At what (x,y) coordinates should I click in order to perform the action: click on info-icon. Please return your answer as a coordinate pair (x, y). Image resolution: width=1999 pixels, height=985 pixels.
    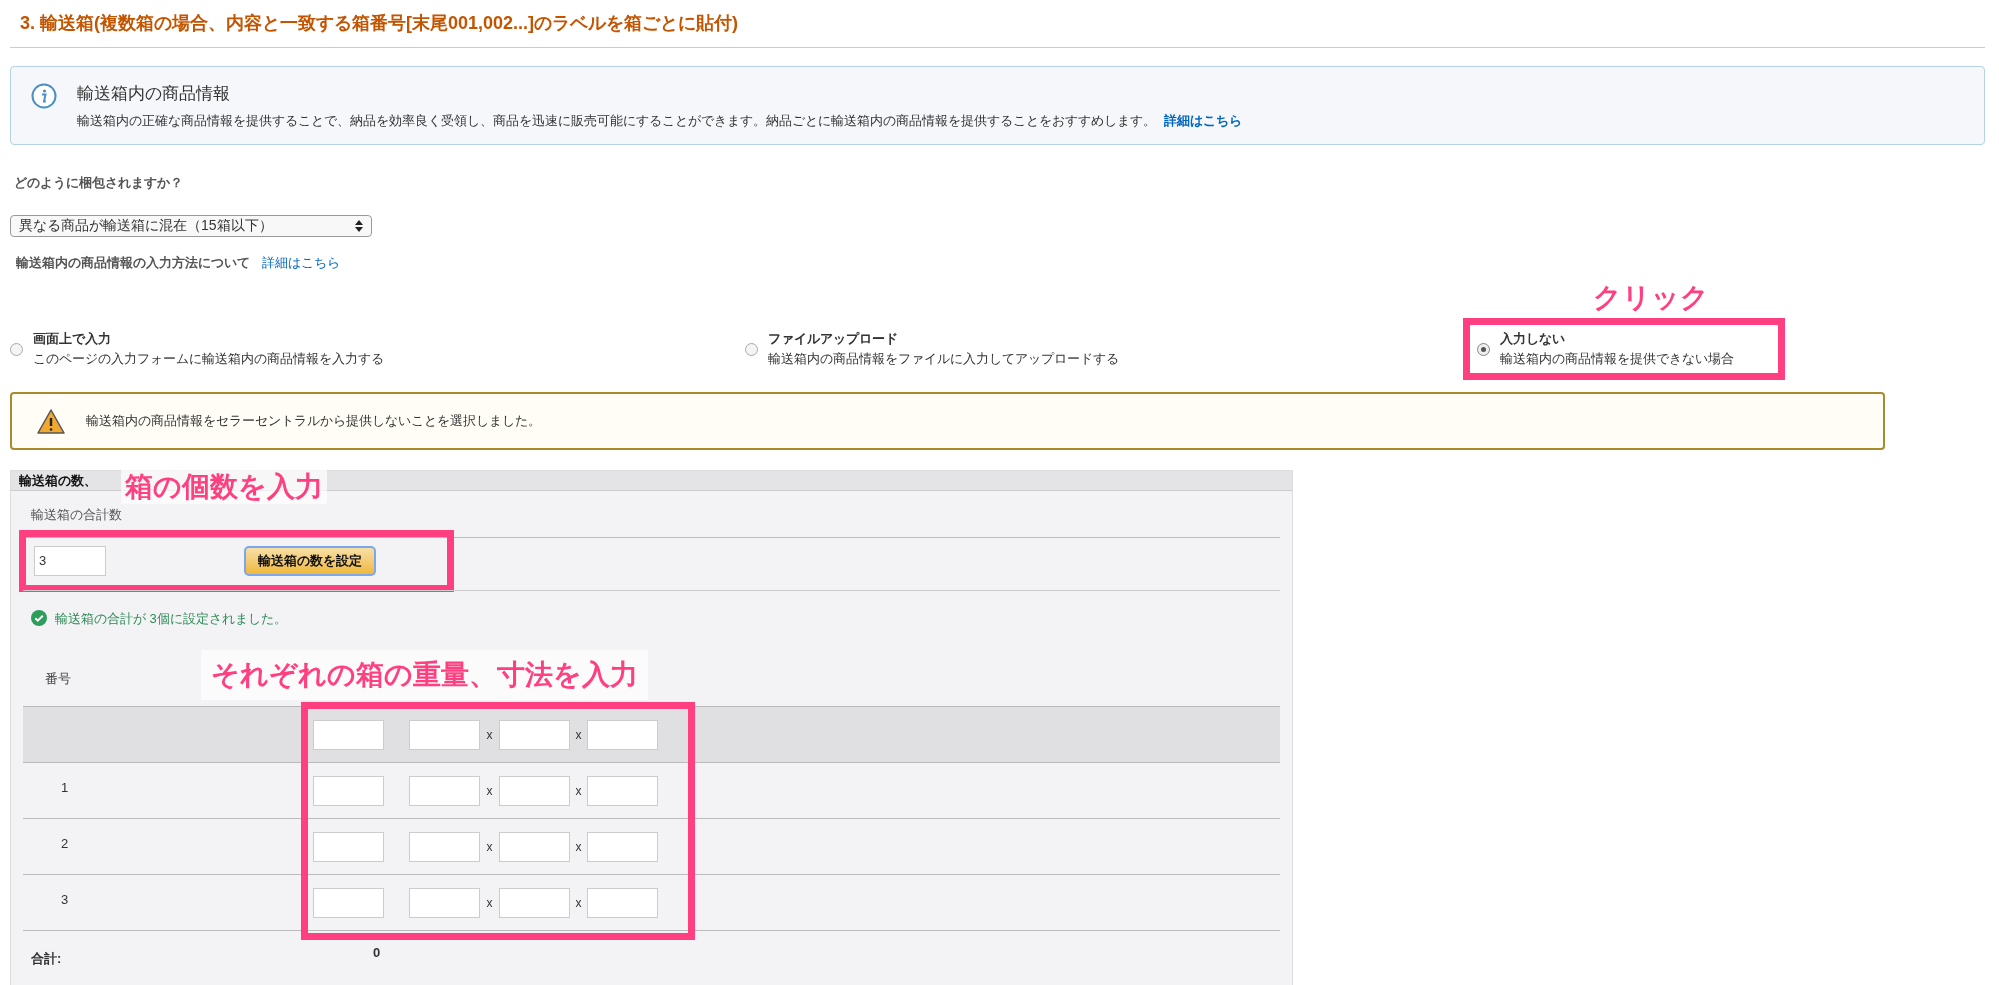
    Looking at the image, I should click on (44, 96).